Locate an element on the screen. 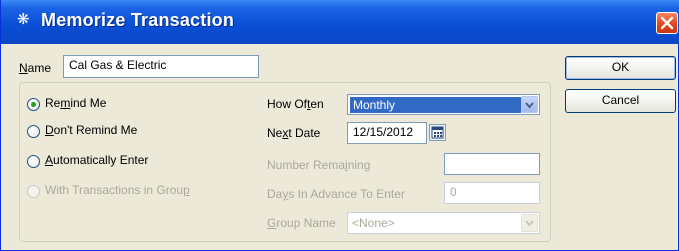 Image resolution: width=679 pixels, height=251 pixels. cancel-button: Cancel is located at coordinates (620, 101).